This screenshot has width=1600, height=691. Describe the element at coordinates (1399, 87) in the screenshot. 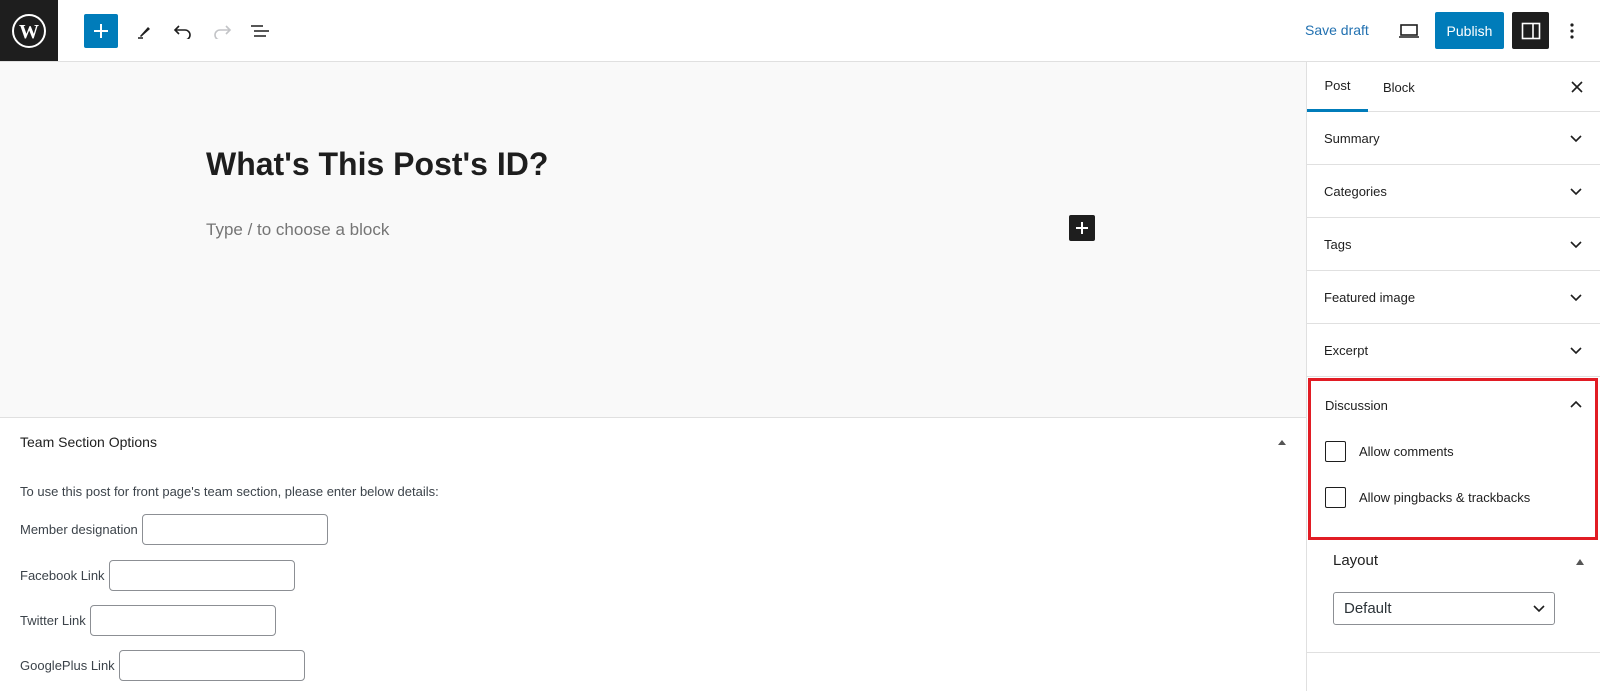

I see `tab-block: Block` at that location.